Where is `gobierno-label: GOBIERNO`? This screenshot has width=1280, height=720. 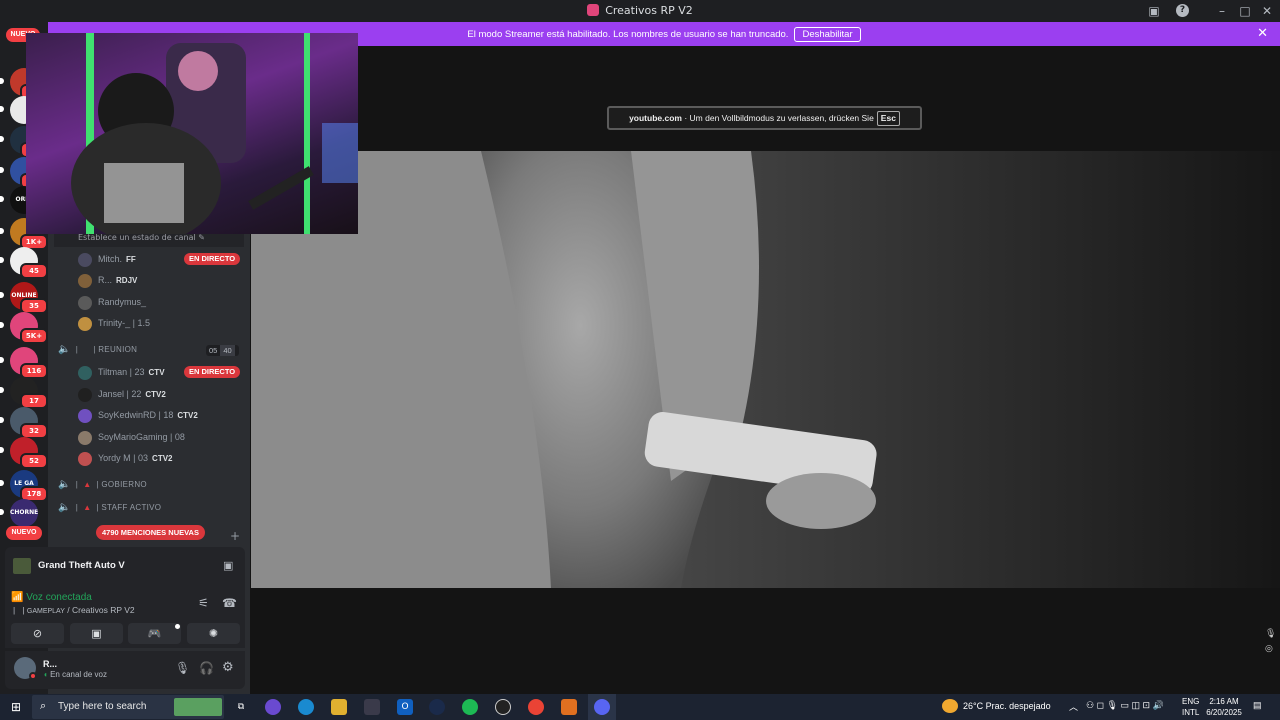
gobierno-label: GOBIERNO is located at coordinates (124, 484).